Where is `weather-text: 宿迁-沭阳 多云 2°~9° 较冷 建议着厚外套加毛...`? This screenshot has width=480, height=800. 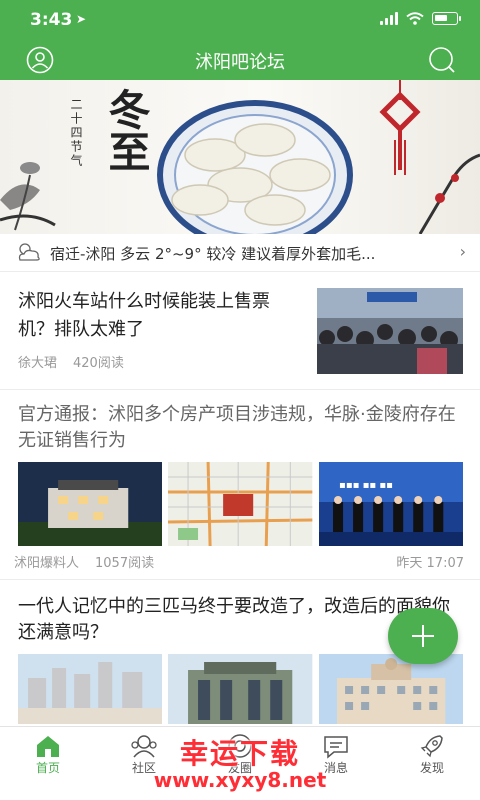 weather-text: 宿迁-沭阳 多云 2°~9° 较冷 建议着厚外套加毛... is located at coordinates (213, 254).